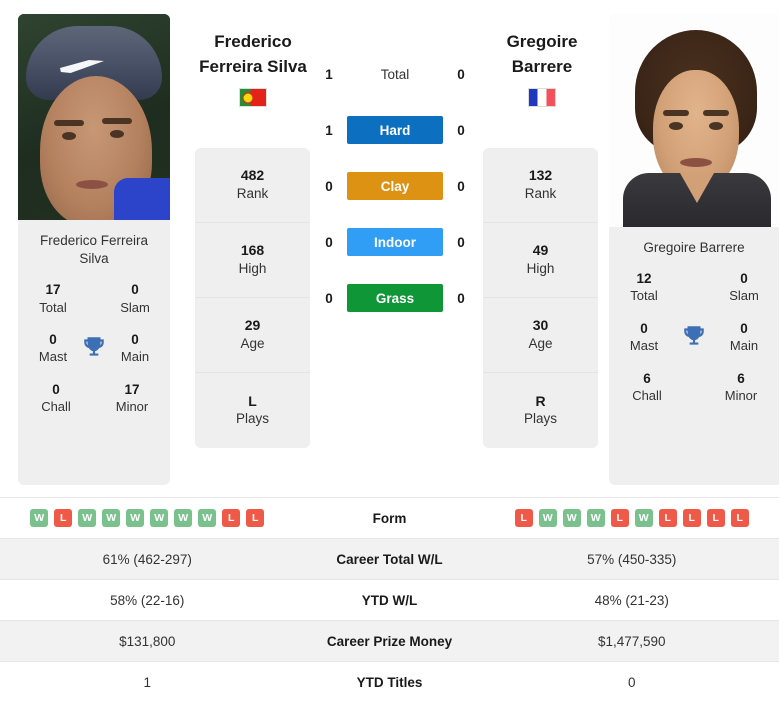  What do you see at coordinates (132, 398) in the screenshot?
I see `titles-minor-left: 17 Minor` at bounding box center [132, 398].